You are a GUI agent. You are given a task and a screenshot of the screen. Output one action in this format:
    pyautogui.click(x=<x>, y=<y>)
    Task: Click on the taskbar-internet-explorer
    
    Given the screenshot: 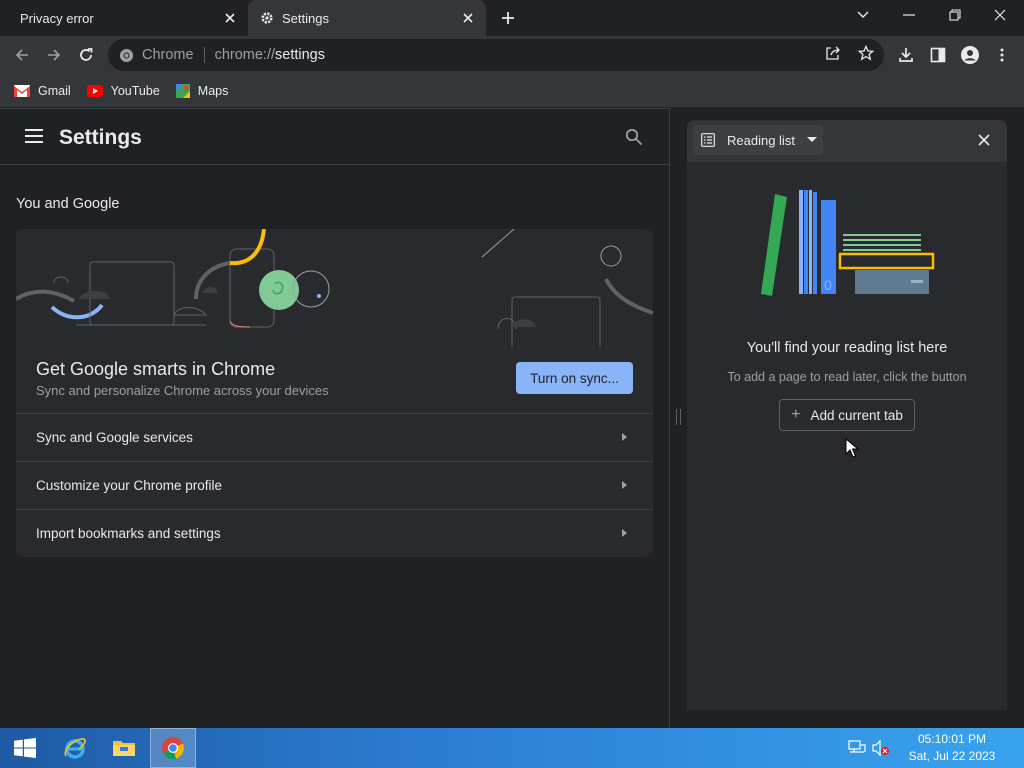 What is the action you would take?
    pyautogui.click(x=75, y=748)
    